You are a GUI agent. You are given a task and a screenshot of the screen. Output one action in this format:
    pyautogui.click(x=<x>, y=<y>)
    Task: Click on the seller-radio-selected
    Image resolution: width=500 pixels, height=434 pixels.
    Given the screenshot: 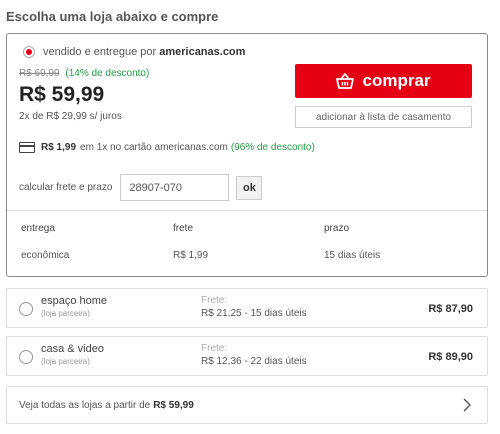 What is the action you would take?
    pyautogui.click(x=29, y=52)
    